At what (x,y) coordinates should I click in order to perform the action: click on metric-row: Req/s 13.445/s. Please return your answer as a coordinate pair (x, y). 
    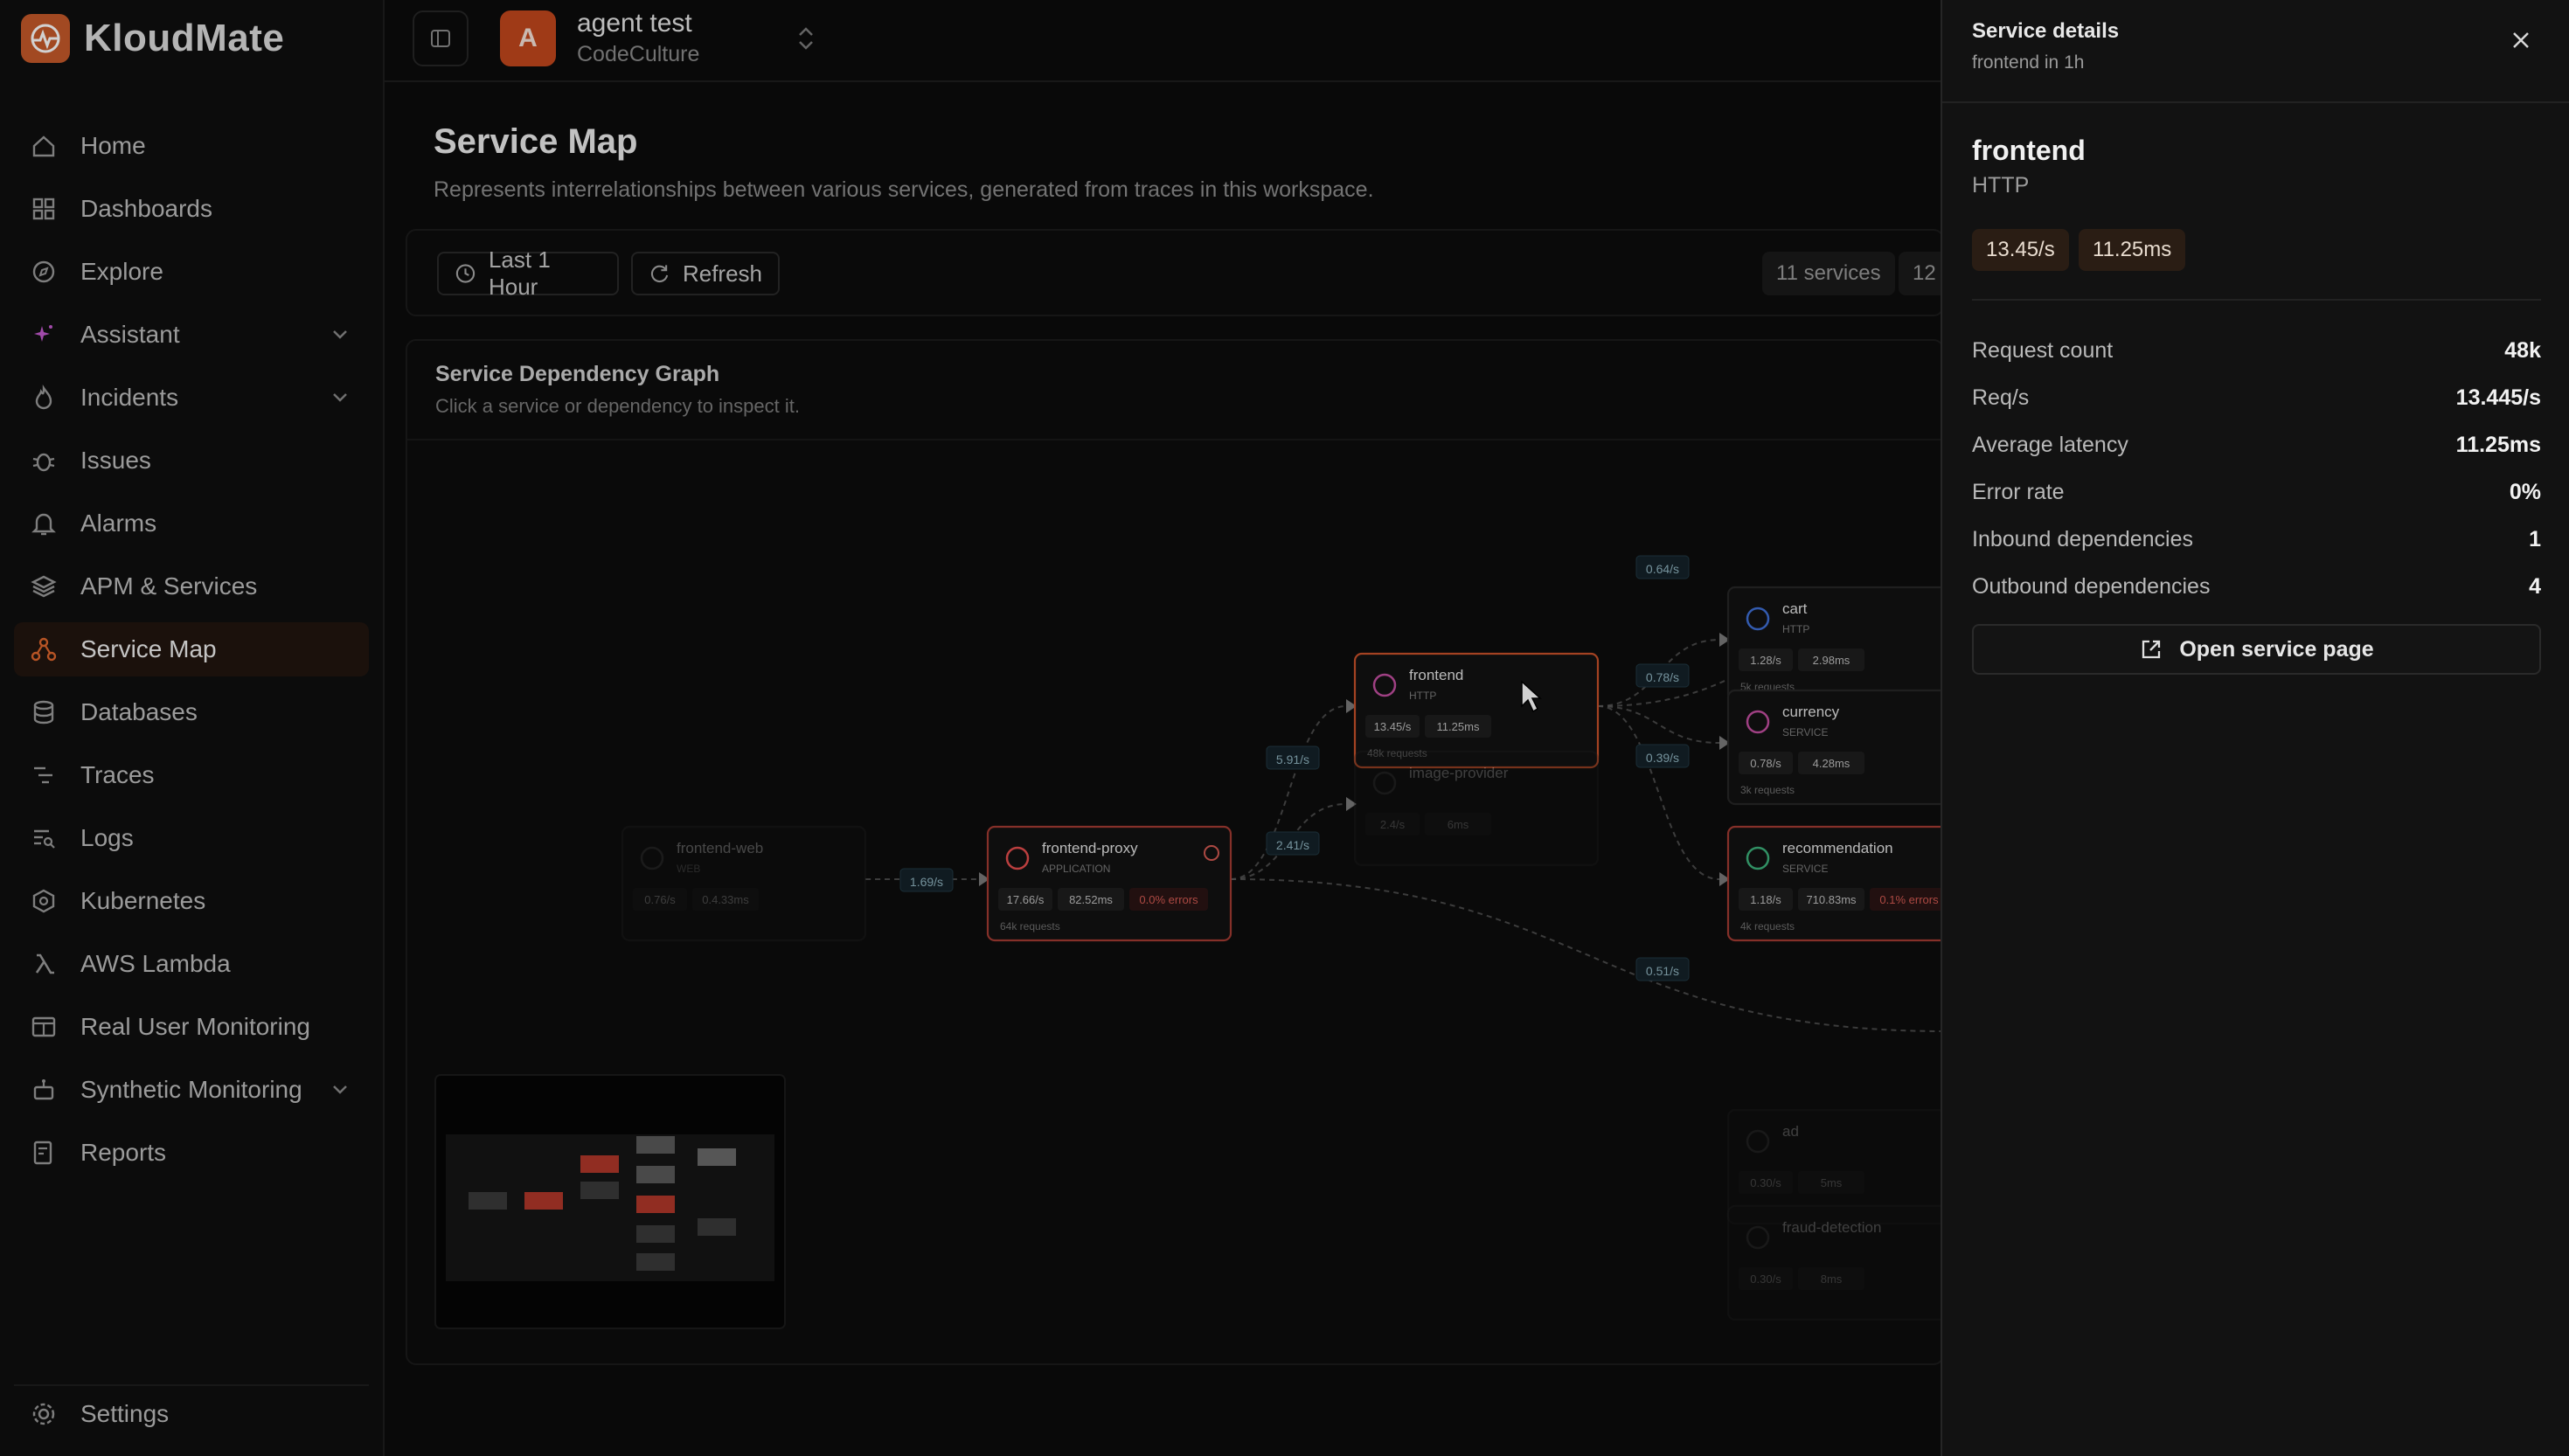
    Looking at the image, I should click on (2256, 397).